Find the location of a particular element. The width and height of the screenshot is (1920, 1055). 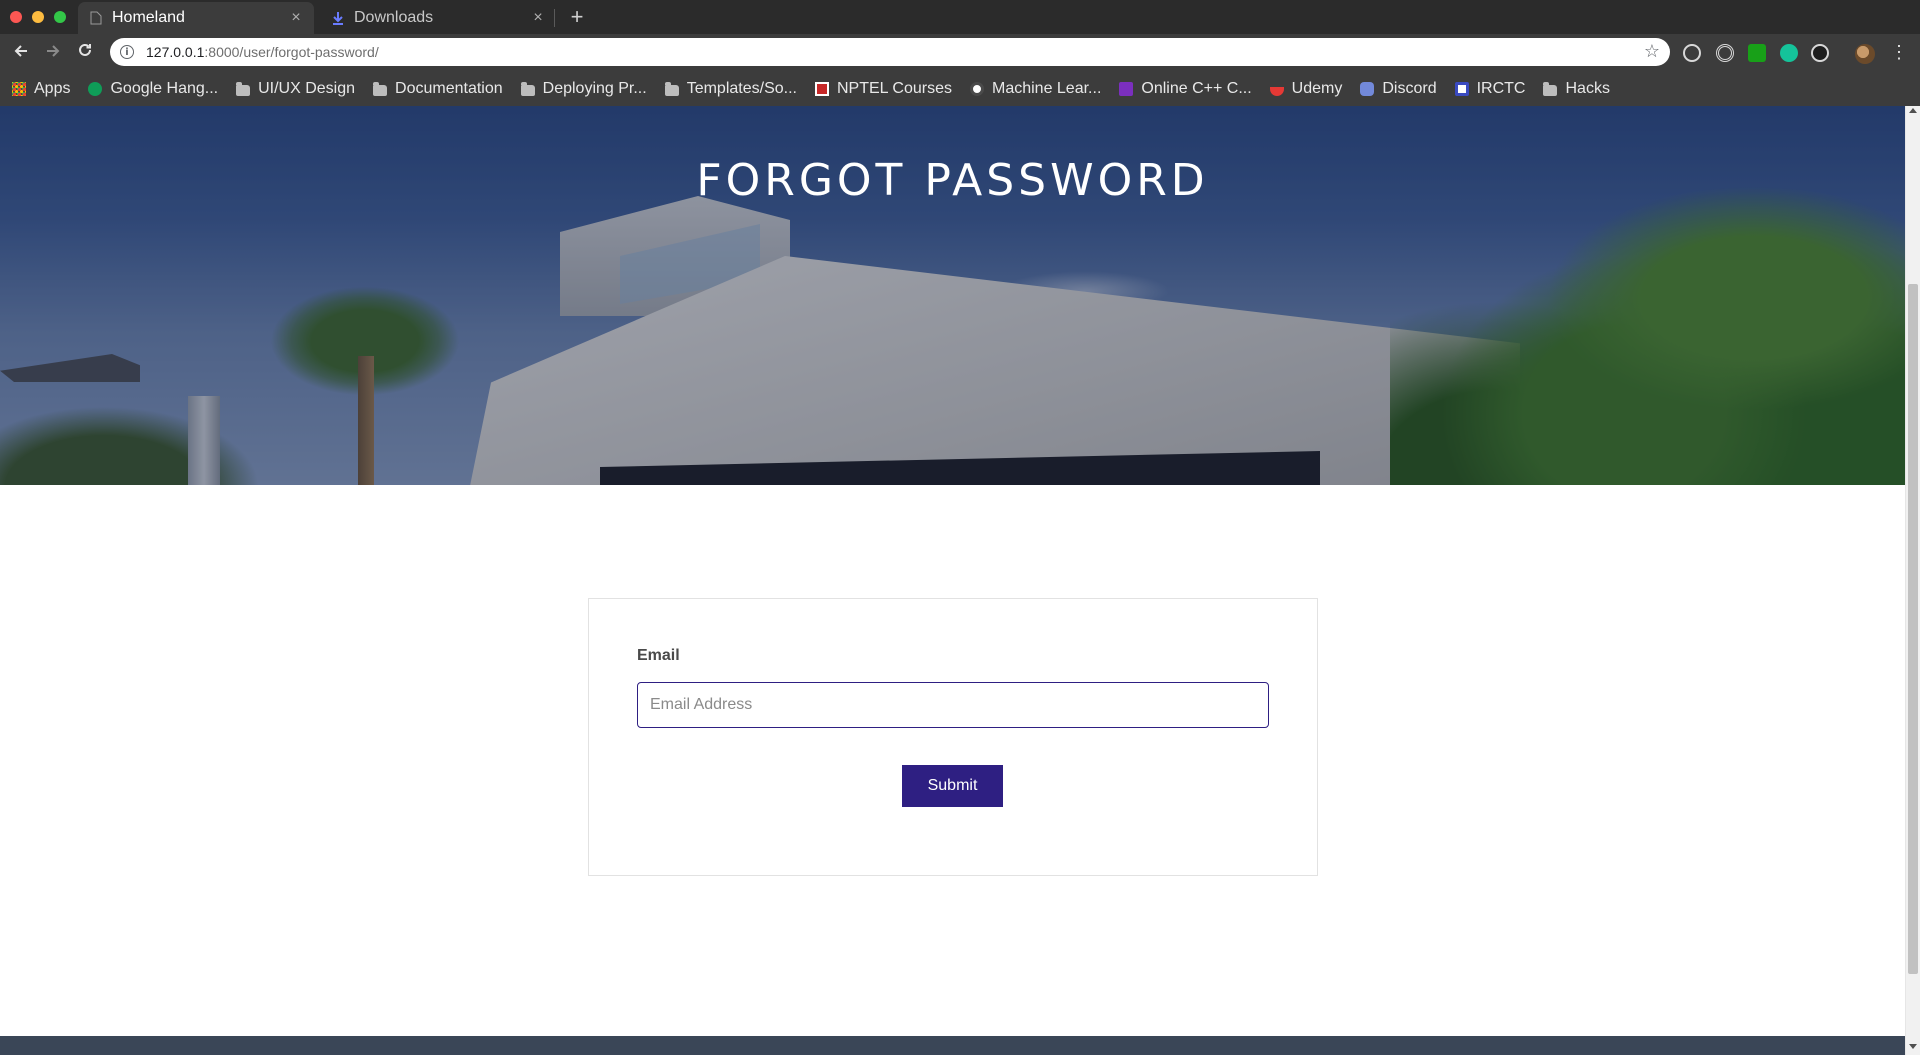

profile-avatar is located at coordinates (1865, 54).